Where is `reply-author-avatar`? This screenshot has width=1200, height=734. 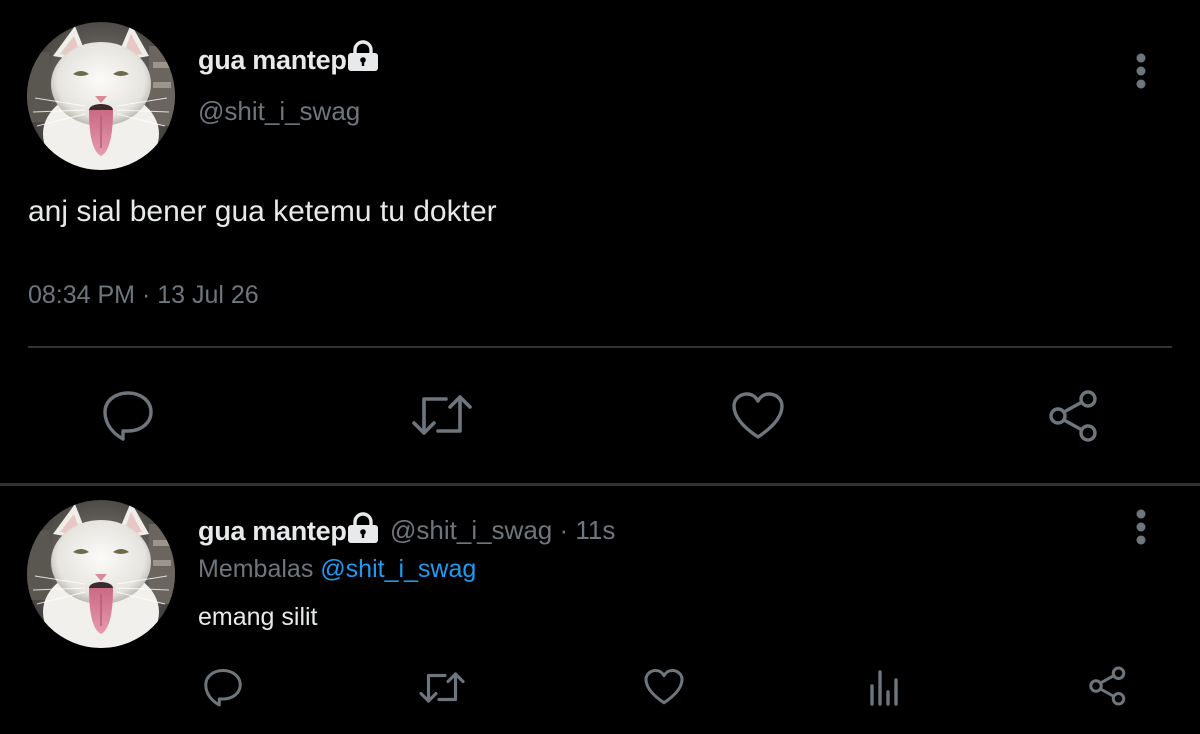 reply-author-avatar is located at coordinates (101, 574).